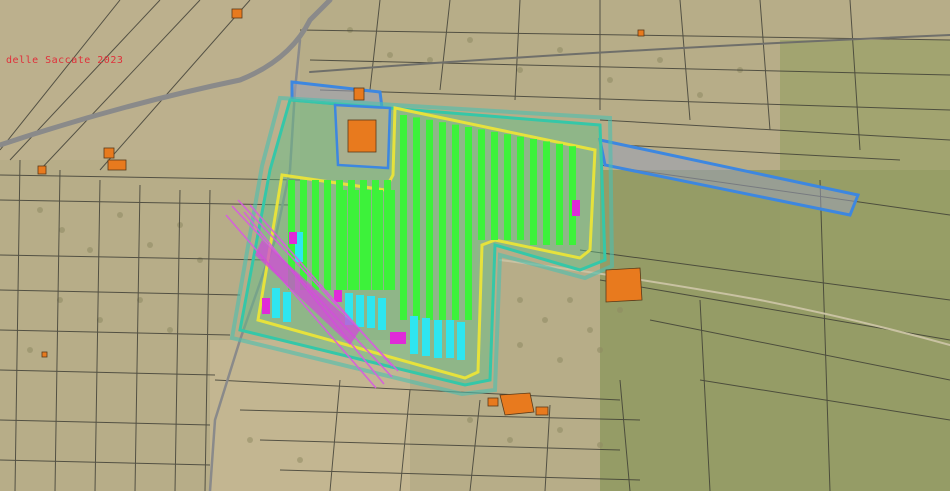 Image resolution: width=950 pixels, height=491 pixels. I want to click on map-watermark-label: delle Saccate 2023, so click(65, 60).